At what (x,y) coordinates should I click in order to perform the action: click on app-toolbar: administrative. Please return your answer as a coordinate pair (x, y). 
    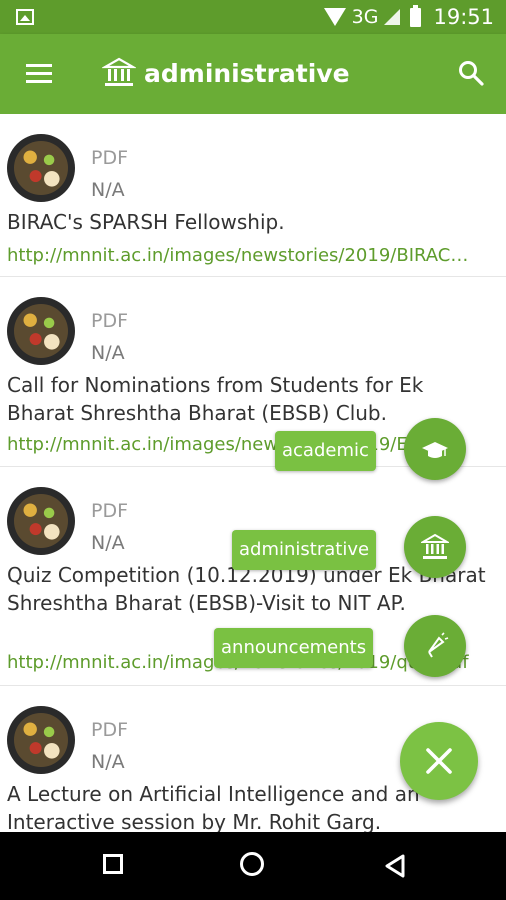
    Looking at the image, I should click on (253, 74).